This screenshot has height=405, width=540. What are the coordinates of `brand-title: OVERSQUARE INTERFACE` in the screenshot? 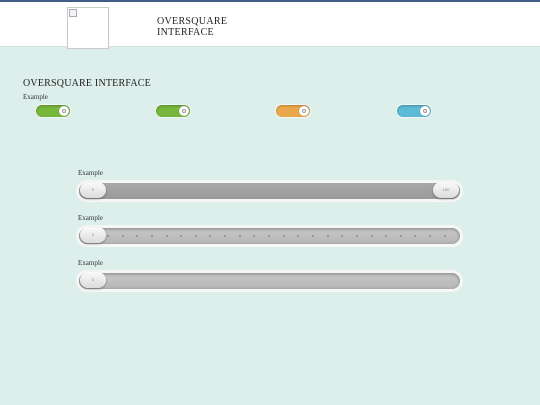 It's located at (192, 27).